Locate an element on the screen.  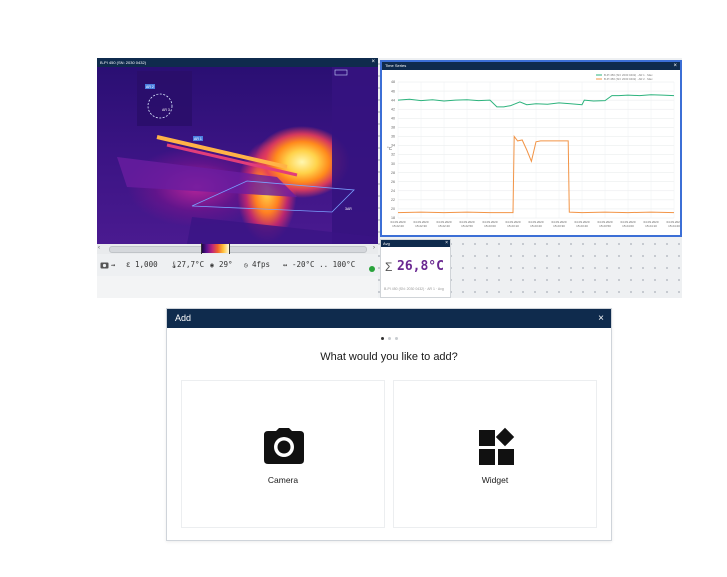
x-tick-label: 15:24:20 is located at coordinates (674, 226).